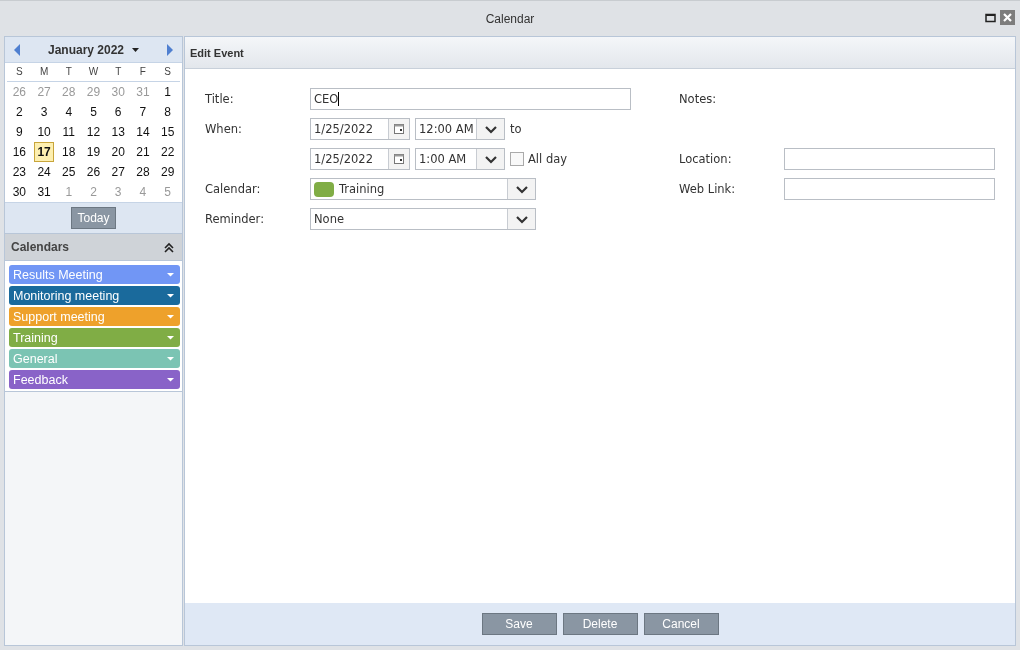 Image resolution: width=1020 pixels, height=650 pixels. I want to click on calendar-day: 28, so click(143, 172).